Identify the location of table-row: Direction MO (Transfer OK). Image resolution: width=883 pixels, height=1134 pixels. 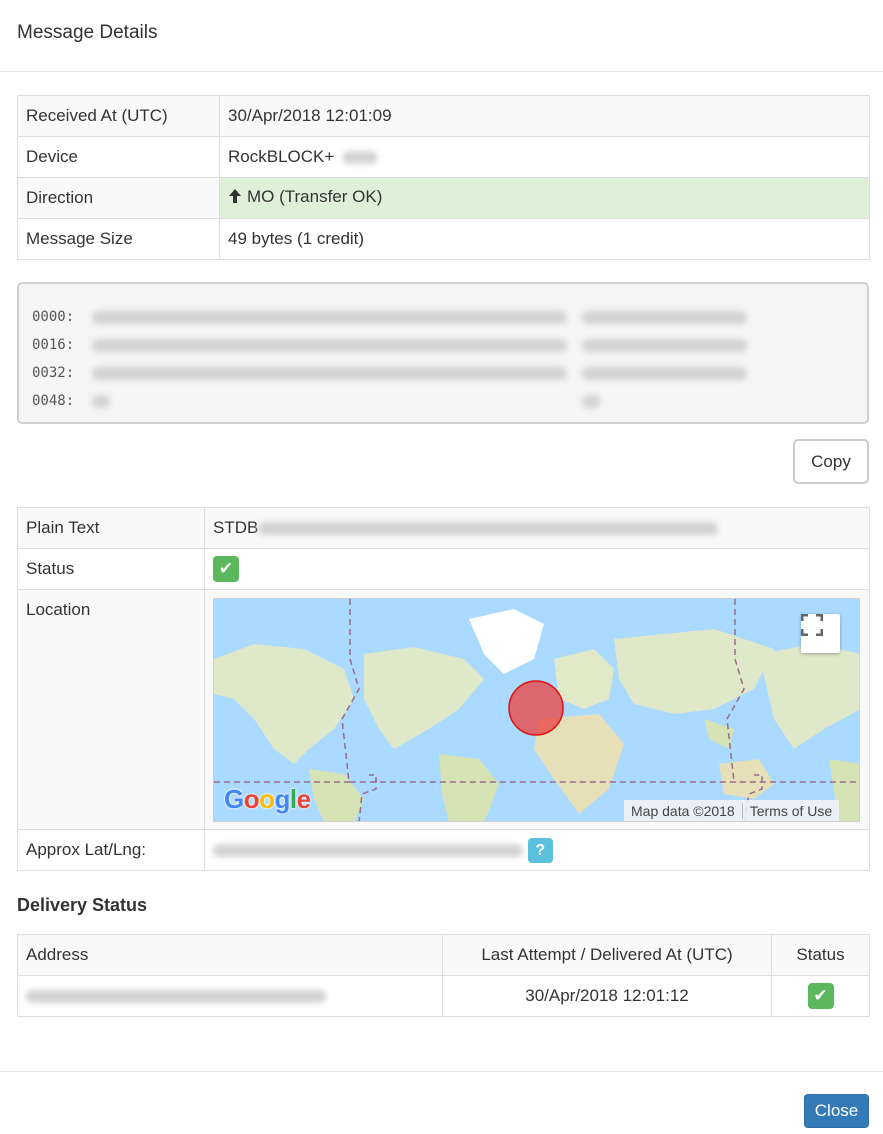
(443, 198).